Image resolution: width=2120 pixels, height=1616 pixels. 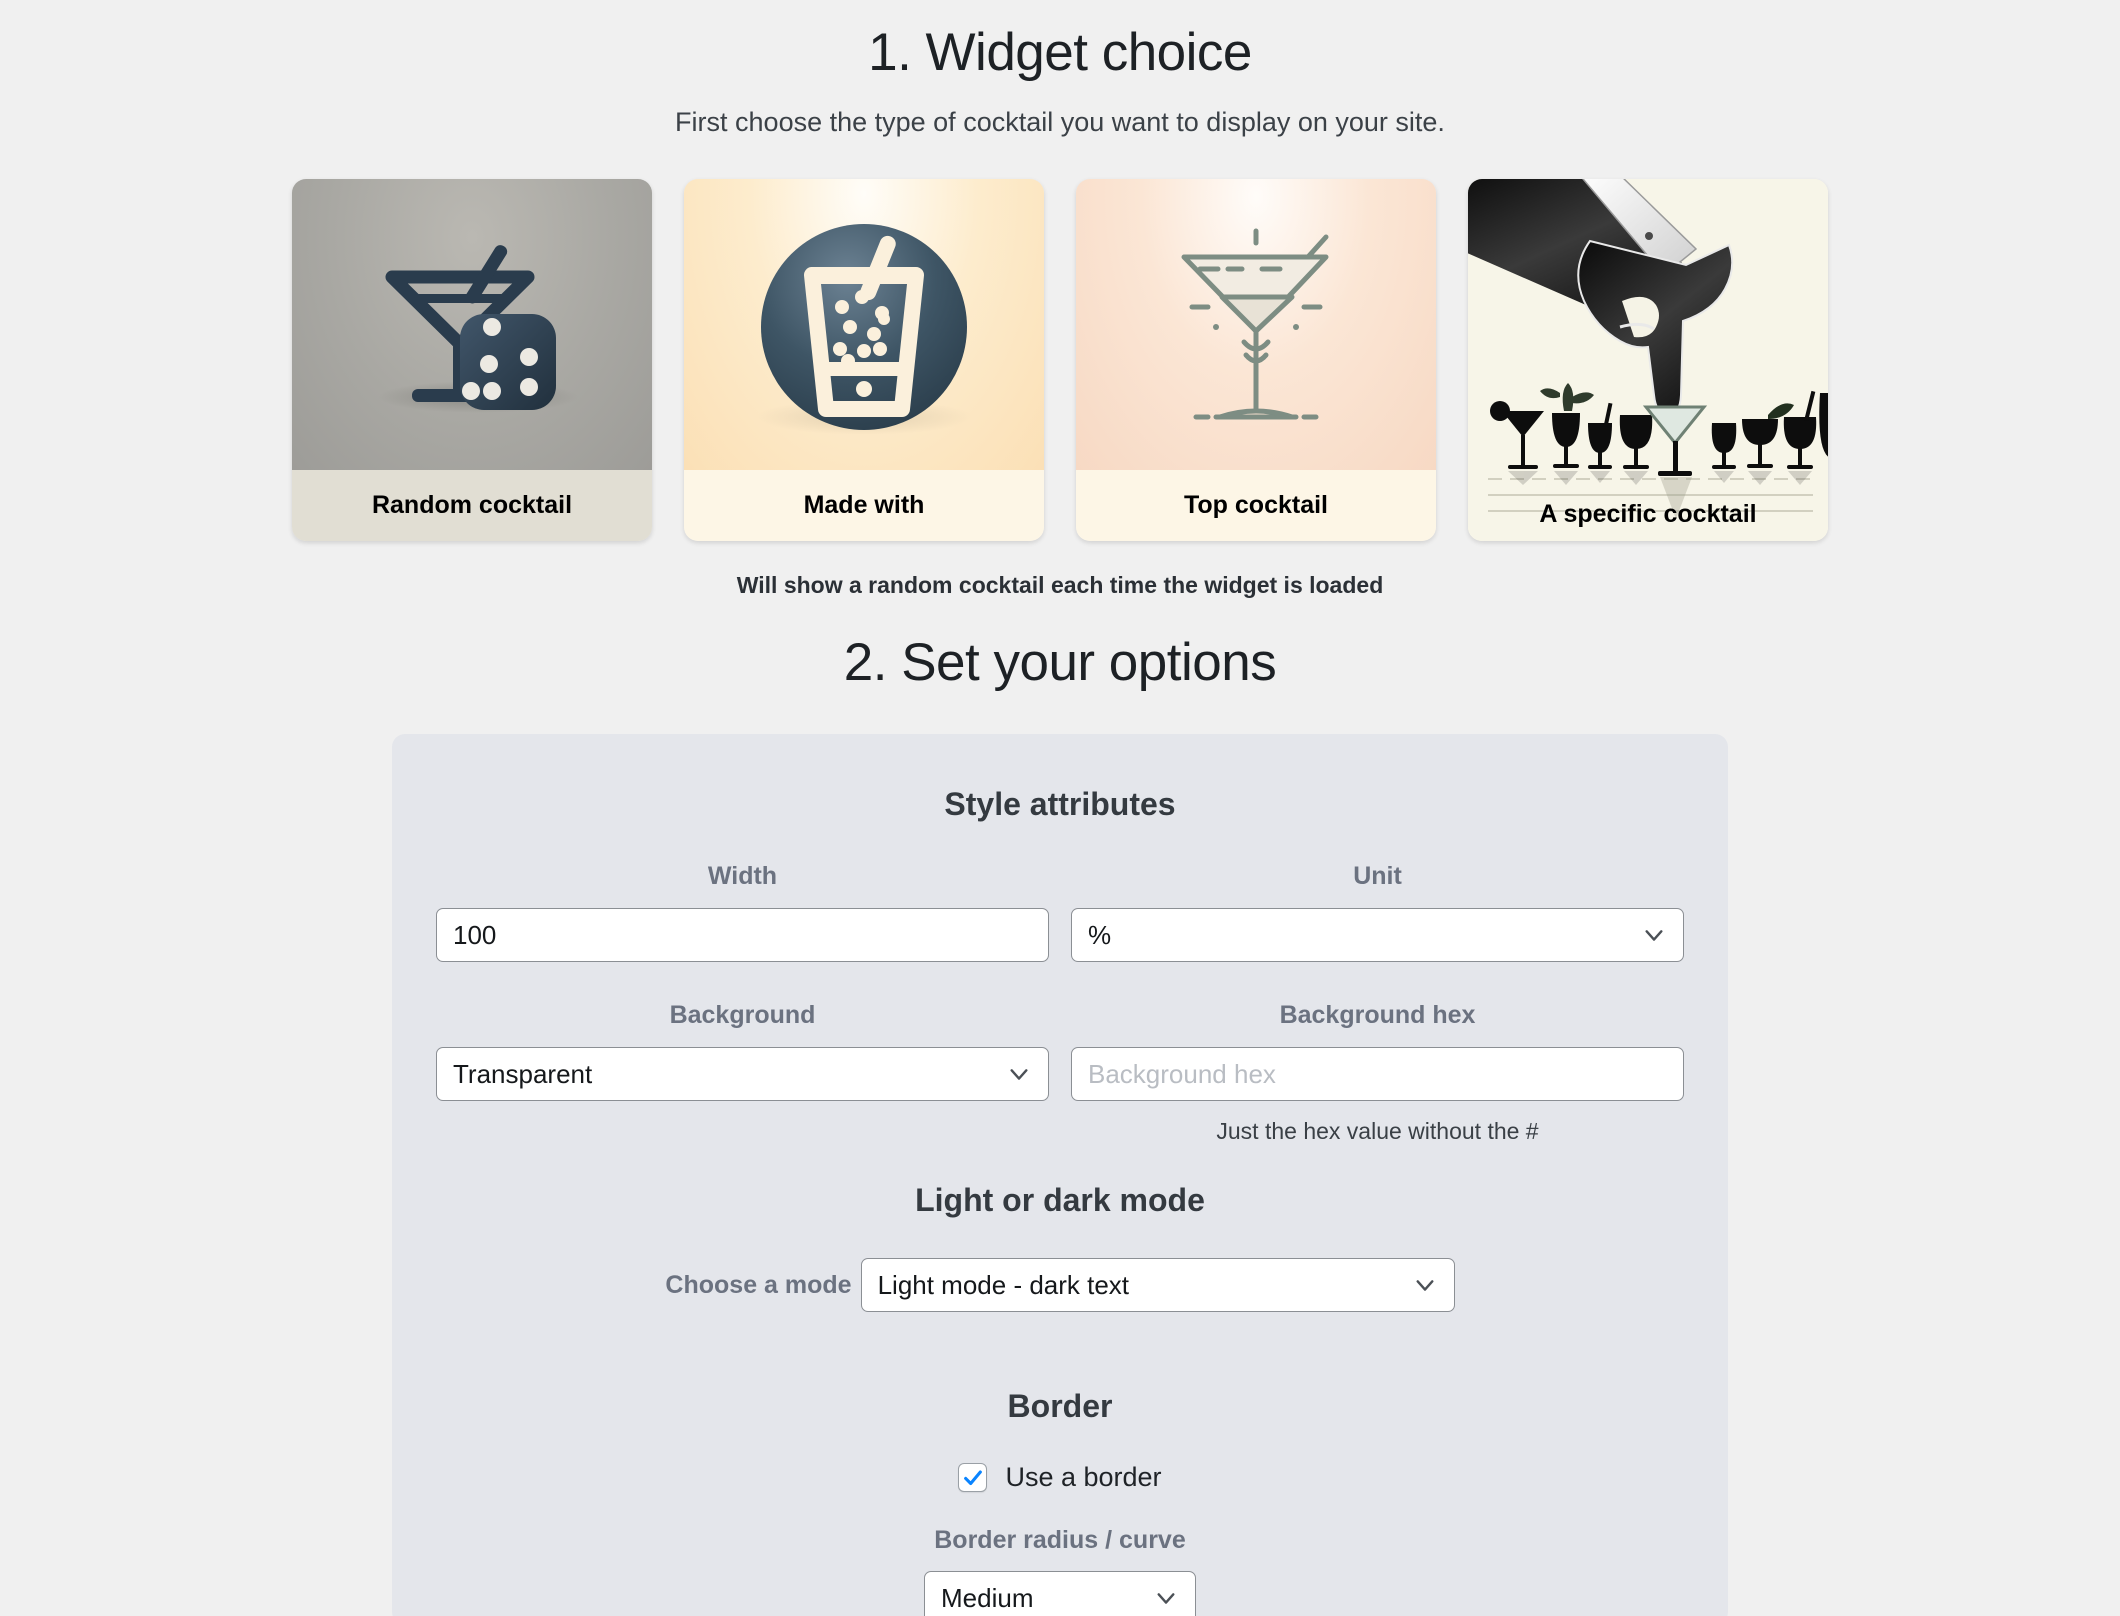 I want to click on widget-card-random-cocktail: Random cocktail, so click(x=472, y=360).